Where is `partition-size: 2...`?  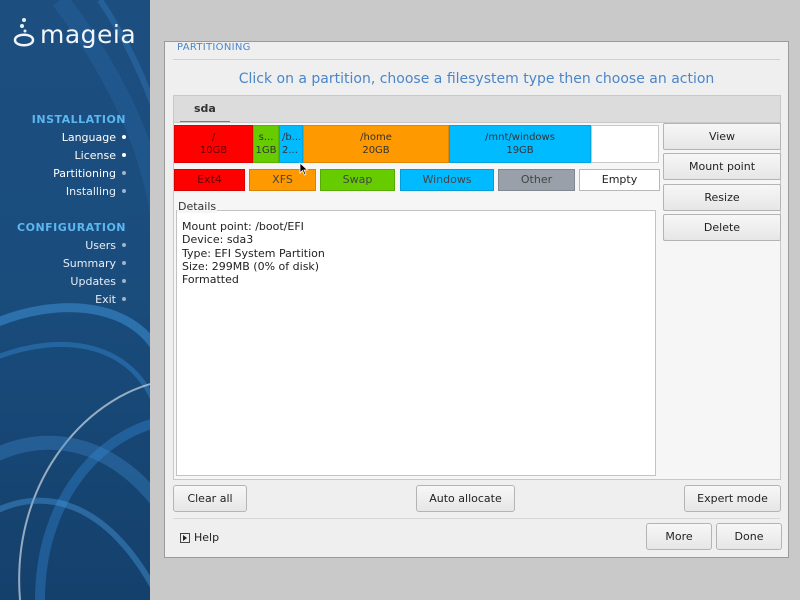
partition-size: 2... is located at coordinates (290, 150).